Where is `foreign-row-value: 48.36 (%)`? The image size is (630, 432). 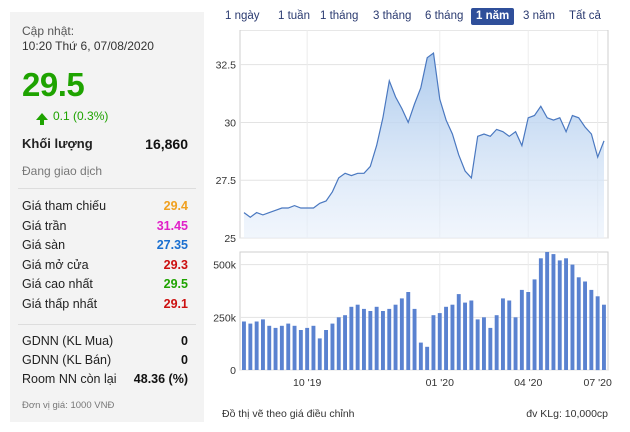 foreign-row-value: 48.36 (%) is located at coordinates (160, 379).